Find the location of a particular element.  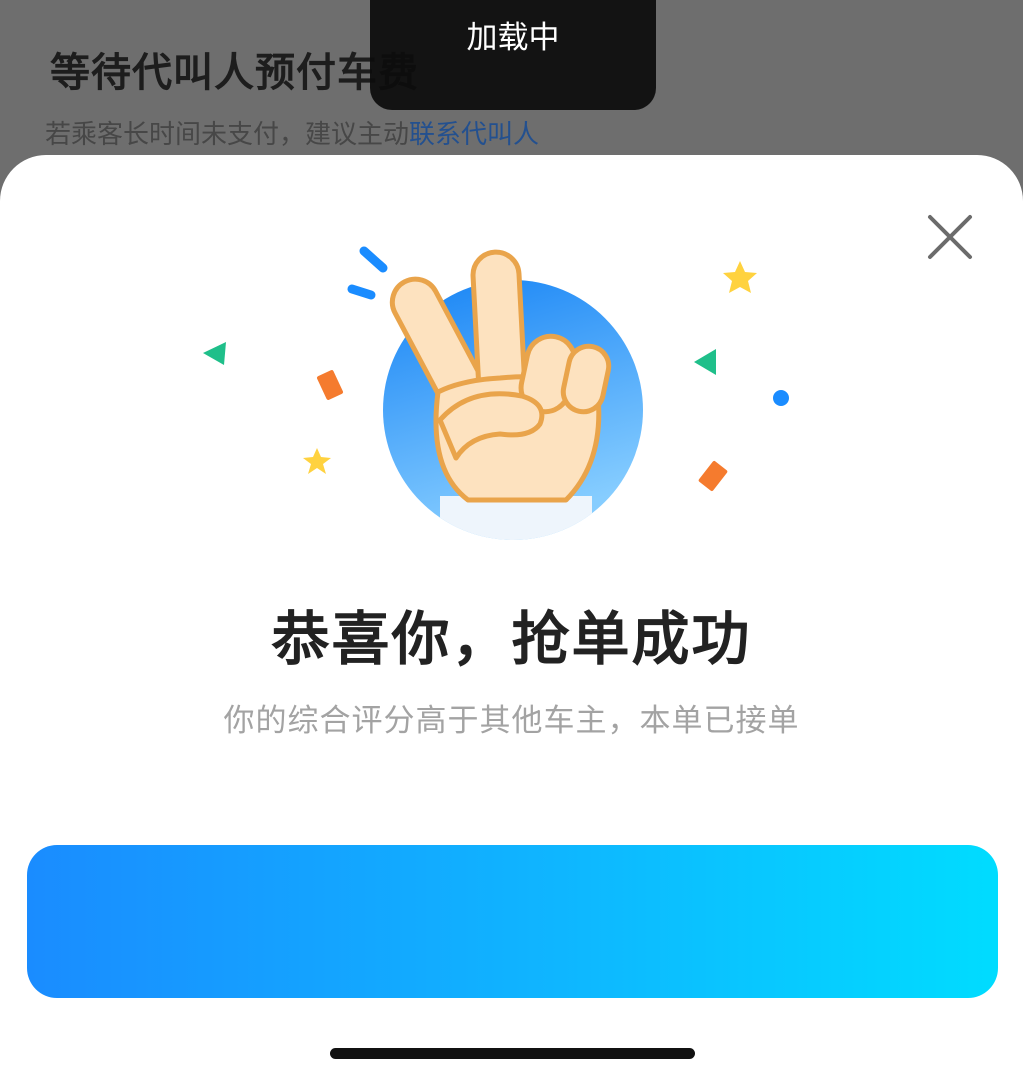

sleeve-cuff is located at coordinates (516, 518).